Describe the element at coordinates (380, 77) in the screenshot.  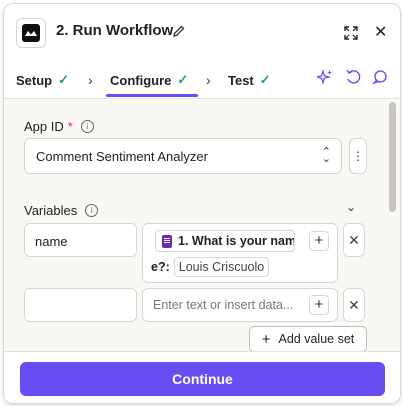
I see `comment-icon` at that location.